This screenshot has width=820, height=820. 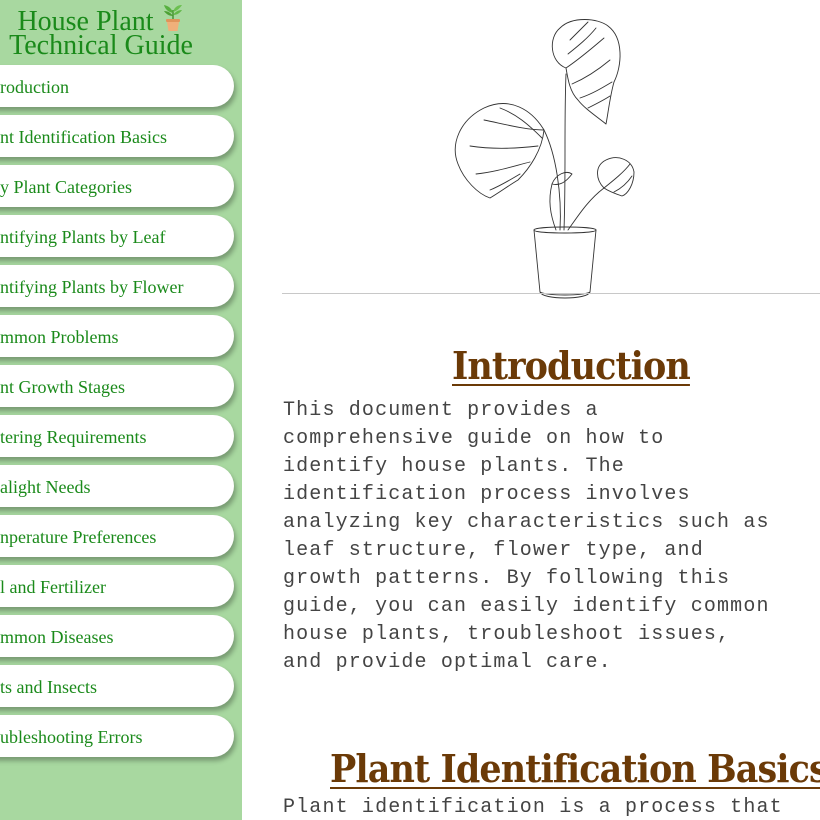 What do you see at coordinates (172, 18) in the screenshot?
I see `potted-plant-icon` at bounding box center [172, 18].